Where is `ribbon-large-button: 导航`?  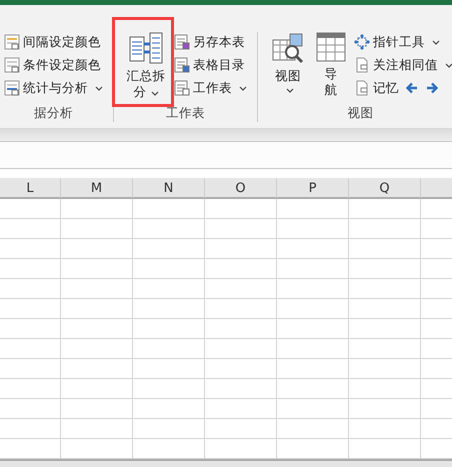 ribbon-large-button: 导航 is located at coordinates (331, 68).